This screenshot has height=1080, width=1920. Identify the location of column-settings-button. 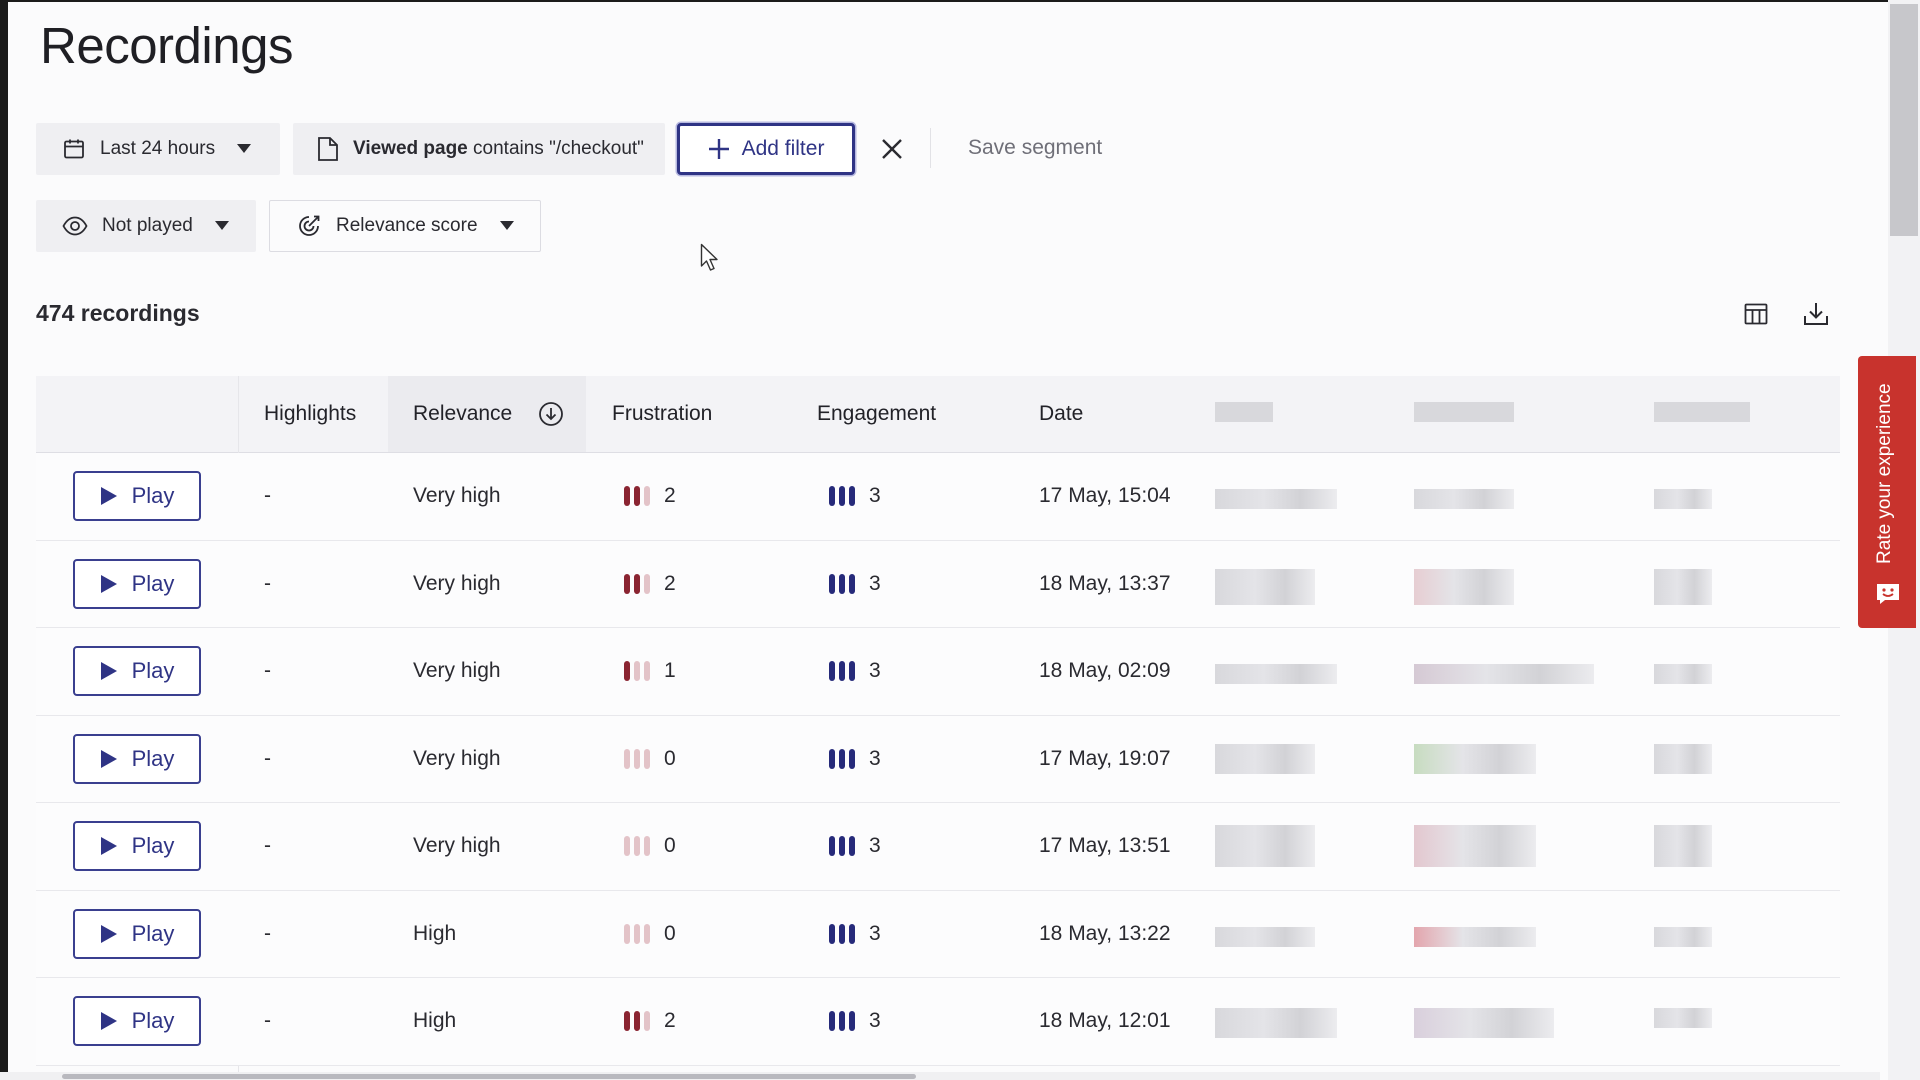
(1756, 314).